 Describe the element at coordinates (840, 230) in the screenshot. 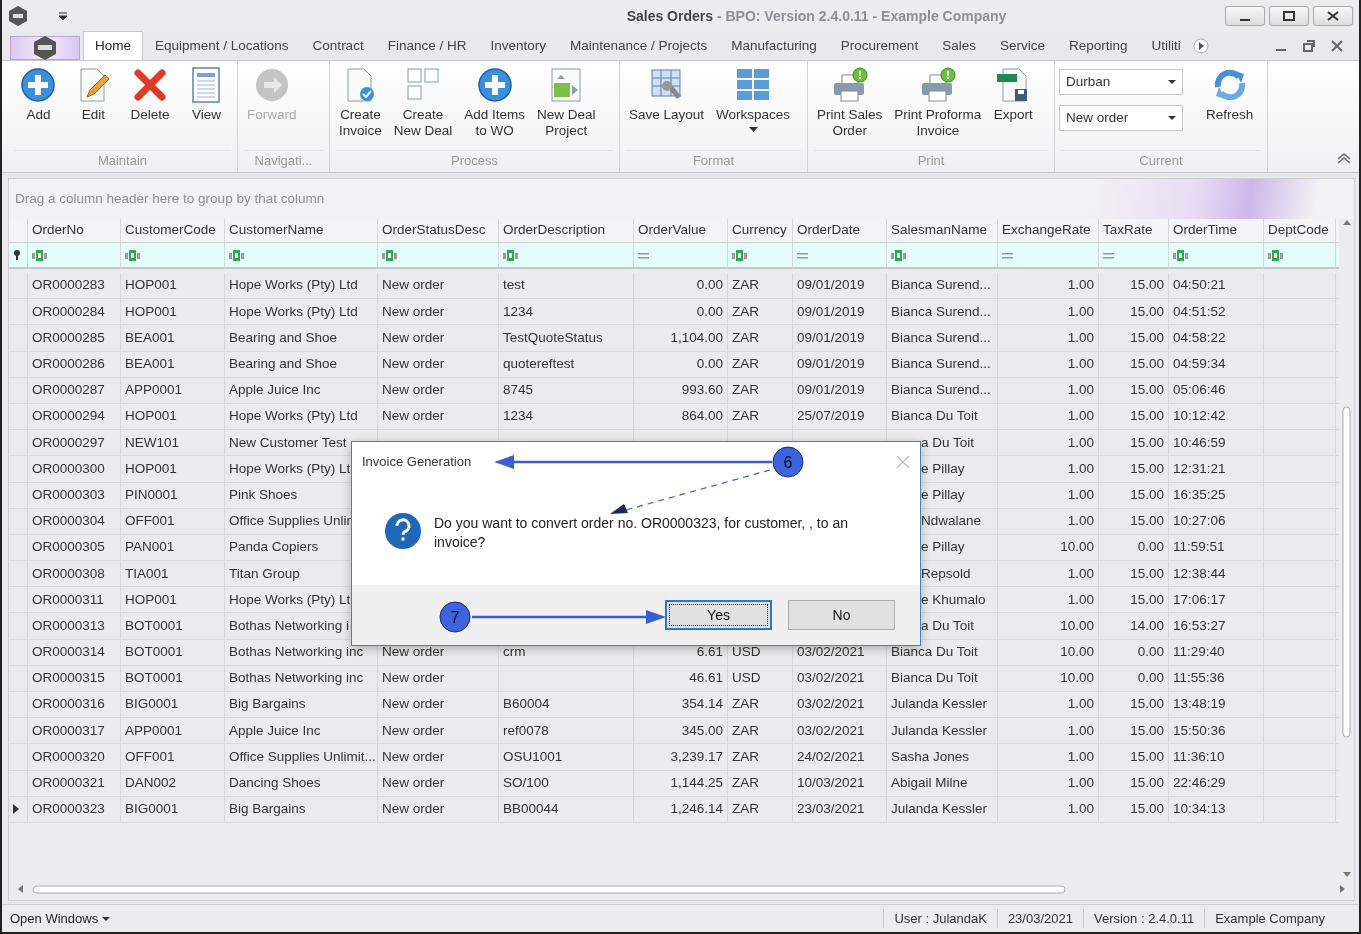

I see `column-header: OrderDate` at that location.